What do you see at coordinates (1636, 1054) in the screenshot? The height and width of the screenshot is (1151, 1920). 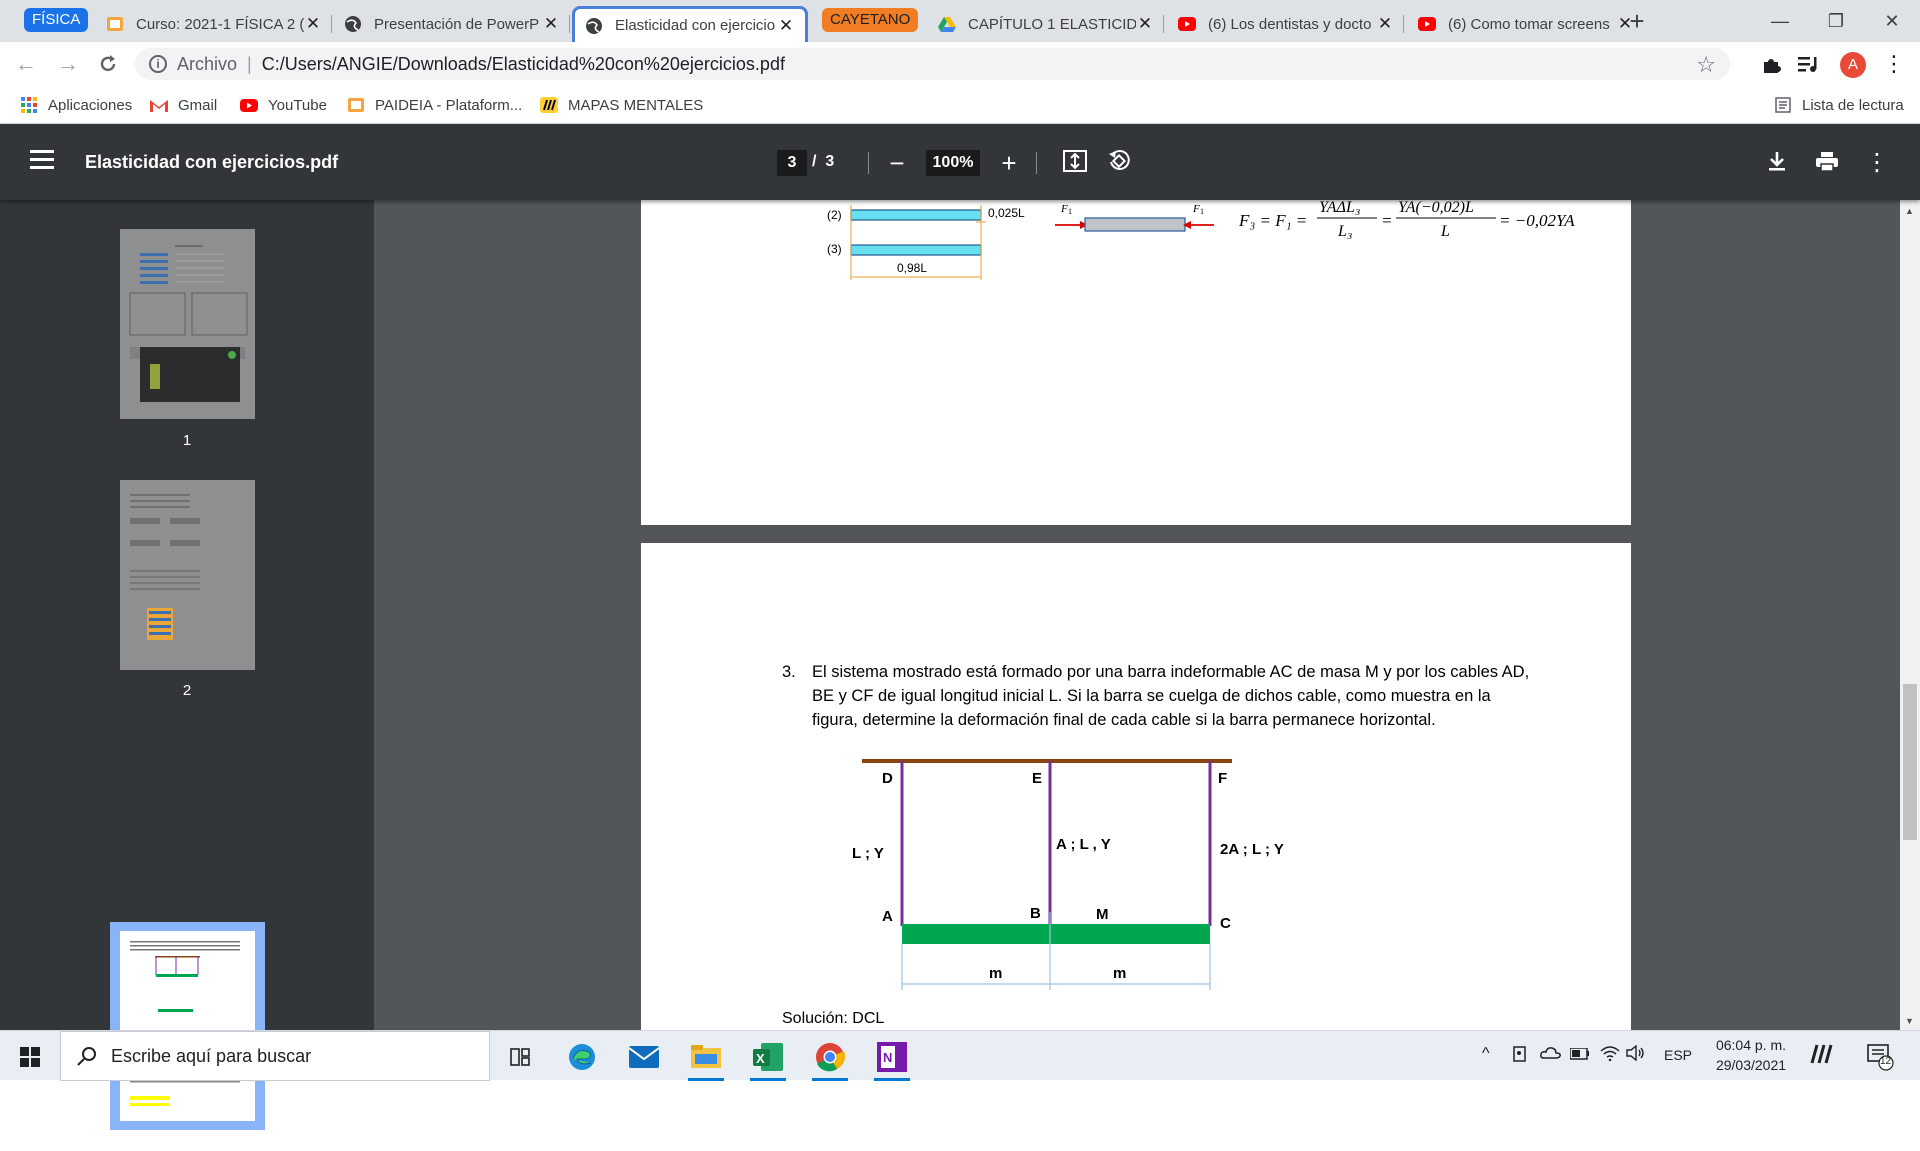 I see `volume-icon` at bounding box center [1636, 1054].